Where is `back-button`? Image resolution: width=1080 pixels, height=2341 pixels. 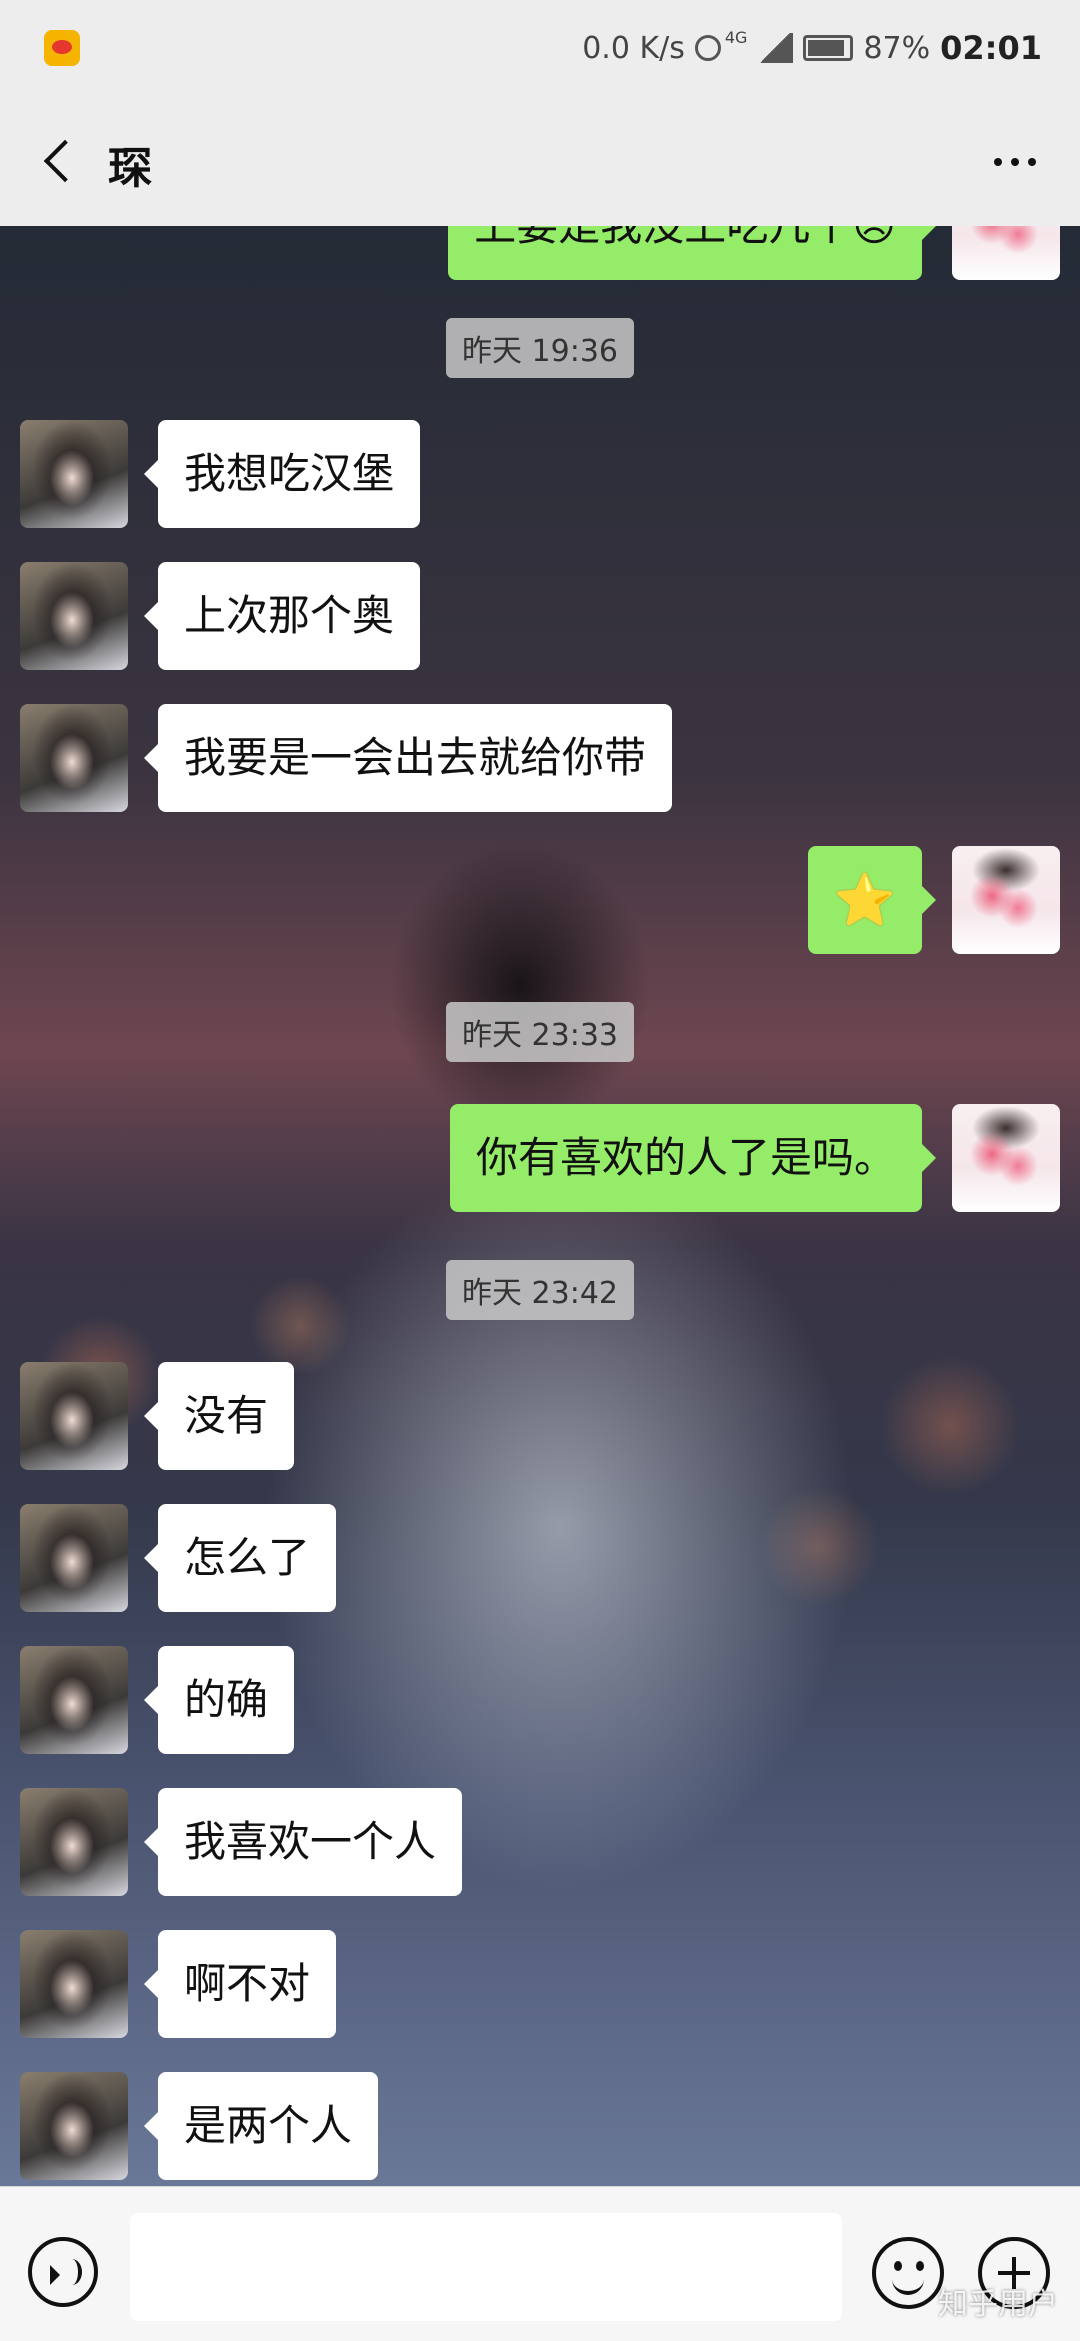
back-button is located at coordinates (66, 160).